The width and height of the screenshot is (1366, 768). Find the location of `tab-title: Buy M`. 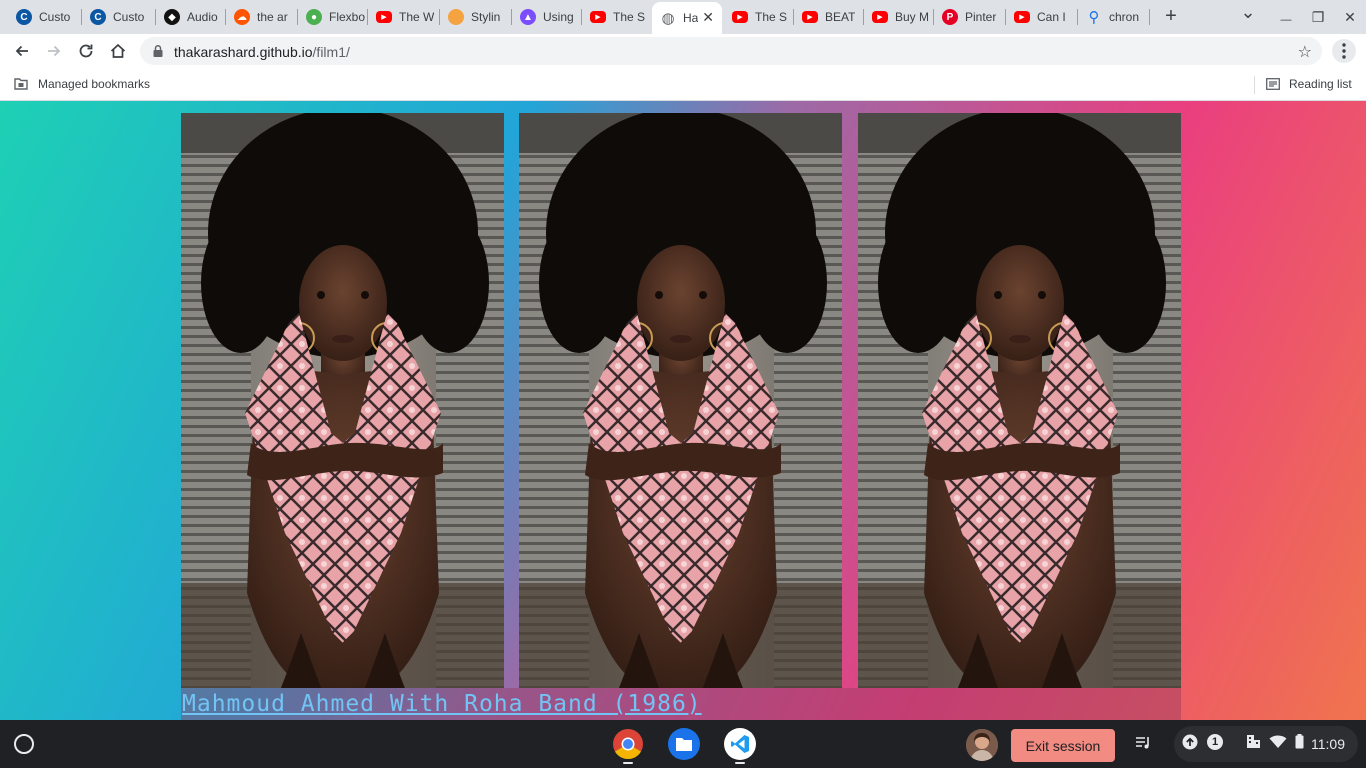

tab-title: Buy M is located at coordinates (912, 17).